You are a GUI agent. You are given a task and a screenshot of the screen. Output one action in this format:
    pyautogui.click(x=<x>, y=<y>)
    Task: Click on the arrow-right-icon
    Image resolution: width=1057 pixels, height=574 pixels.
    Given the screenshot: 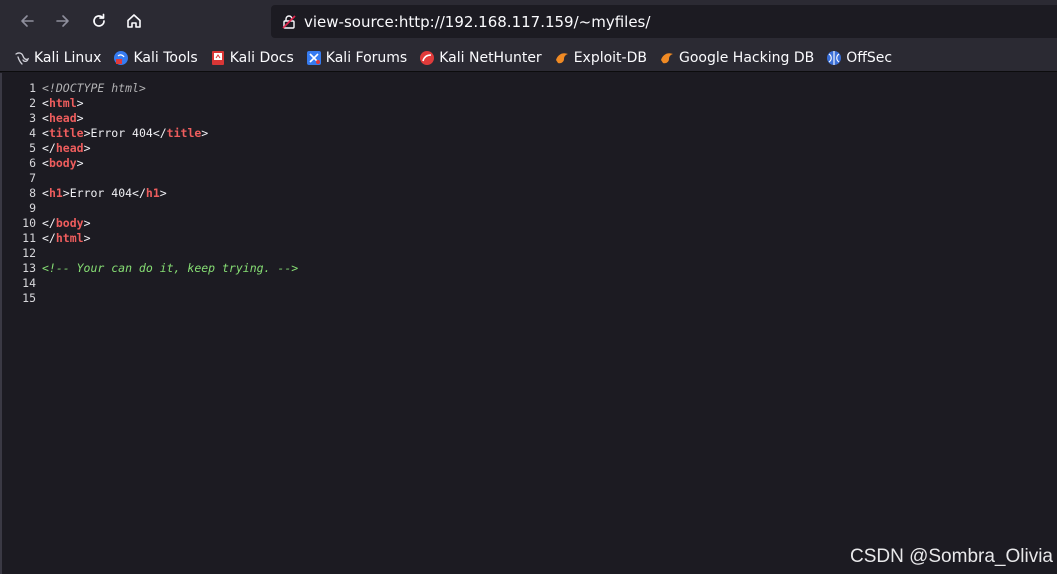 What is the action you would take?
    pyautogui.click(x=62, y=21)
    